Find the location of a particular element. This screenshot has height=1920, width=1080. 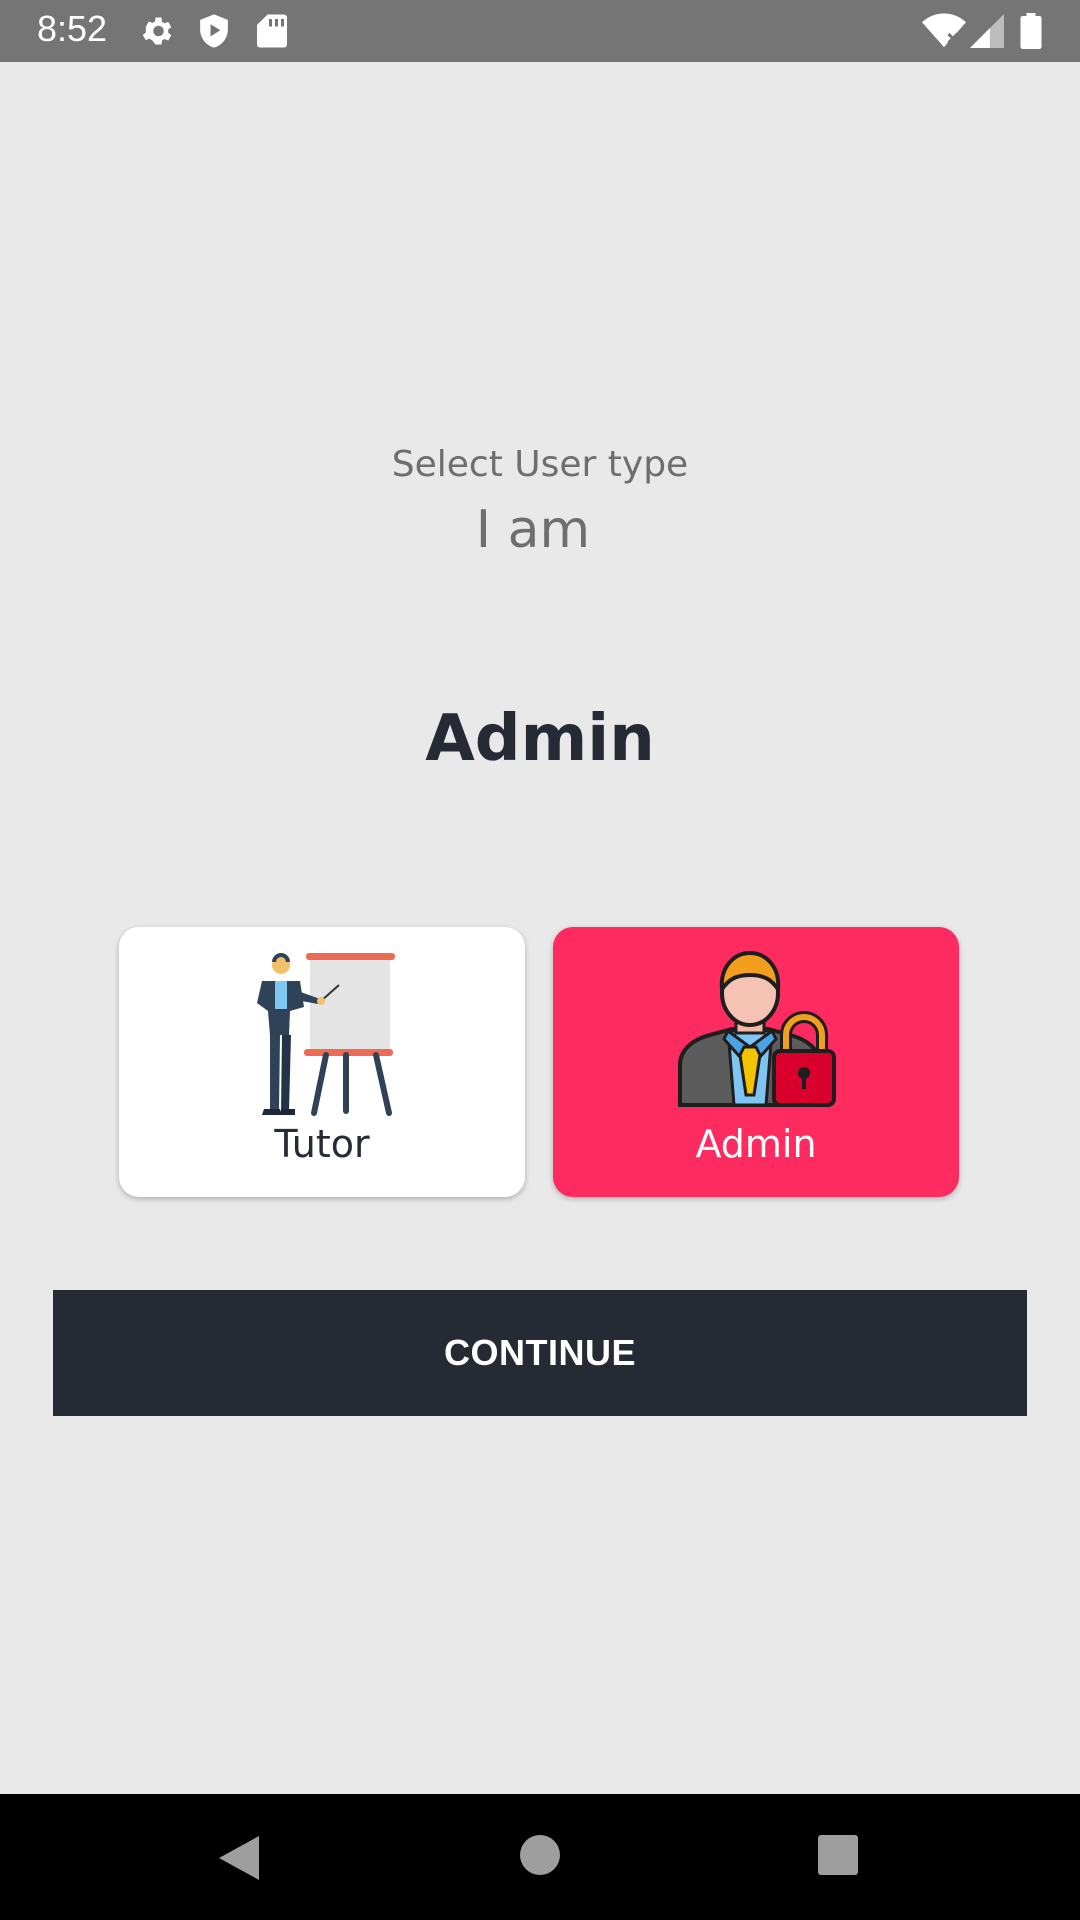

navigation-bar is located at coordinates (540, 1857).